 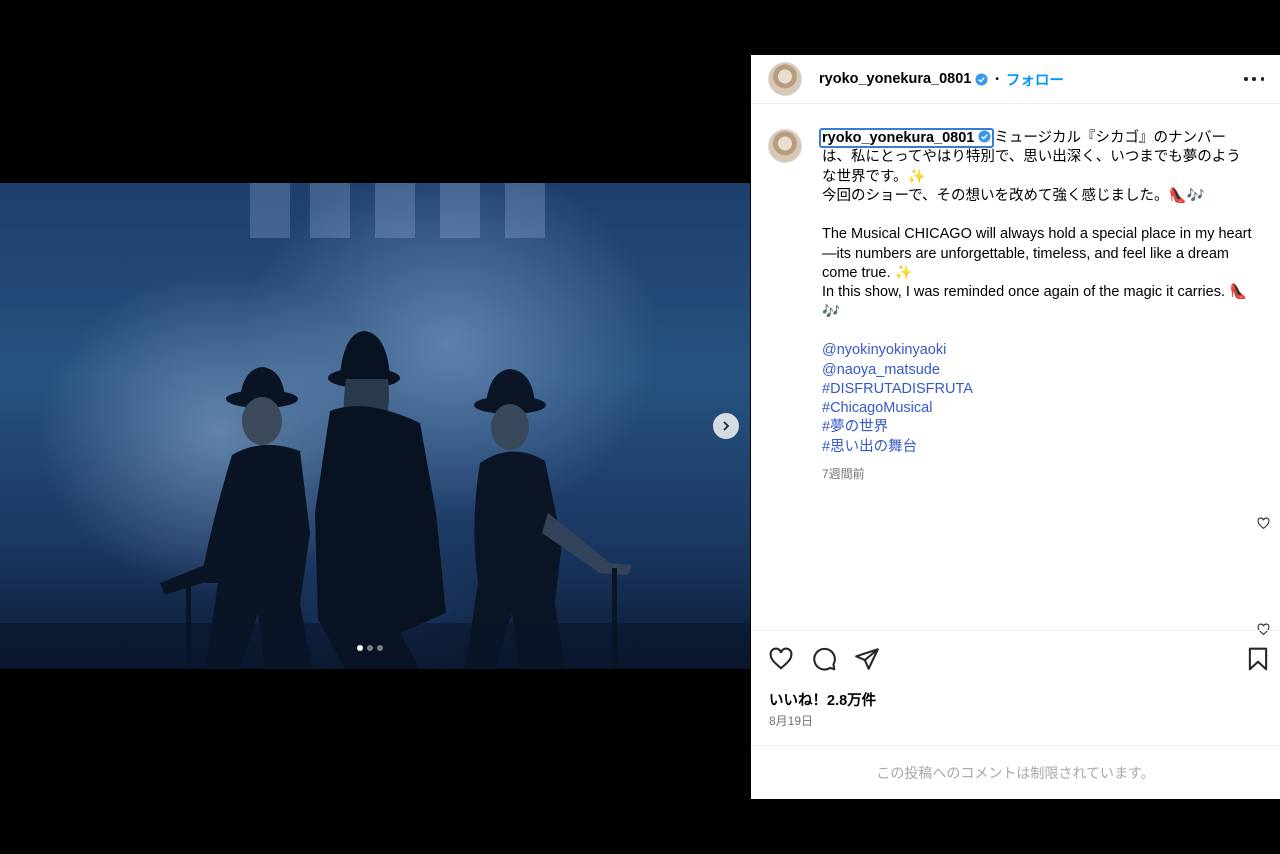 I want to click on action-bar, so click(x=1015, y=656).